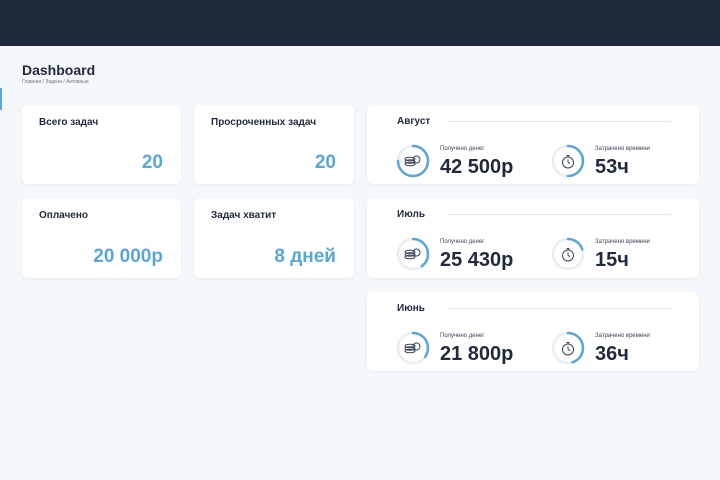  What do you see at coordinates (411, 308) in the screenshot?
I see `month-title: Июнь` at bounding box center [411, 308].